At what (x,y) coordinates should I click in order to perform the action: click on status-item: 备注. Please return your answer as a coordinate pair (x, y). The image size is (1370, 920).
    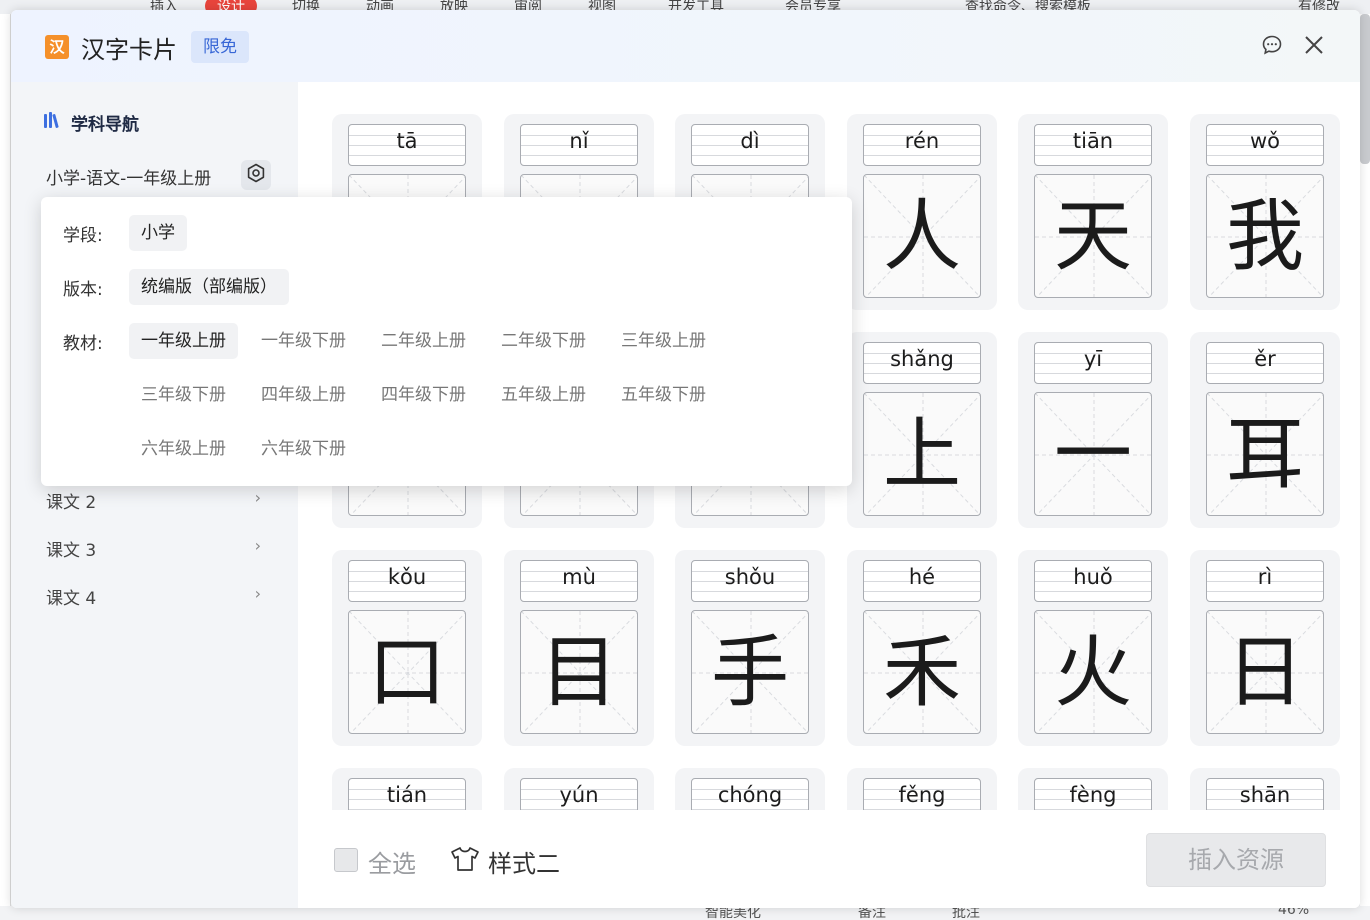
    Looking at the image, I should click on (872, 913).